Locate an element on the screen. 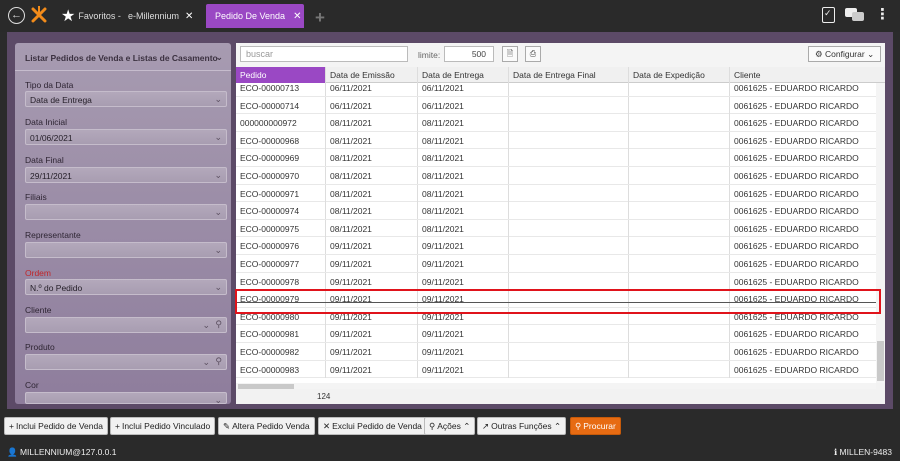  table-cell: ECO-00000982 is located at coordinates (281, 351).